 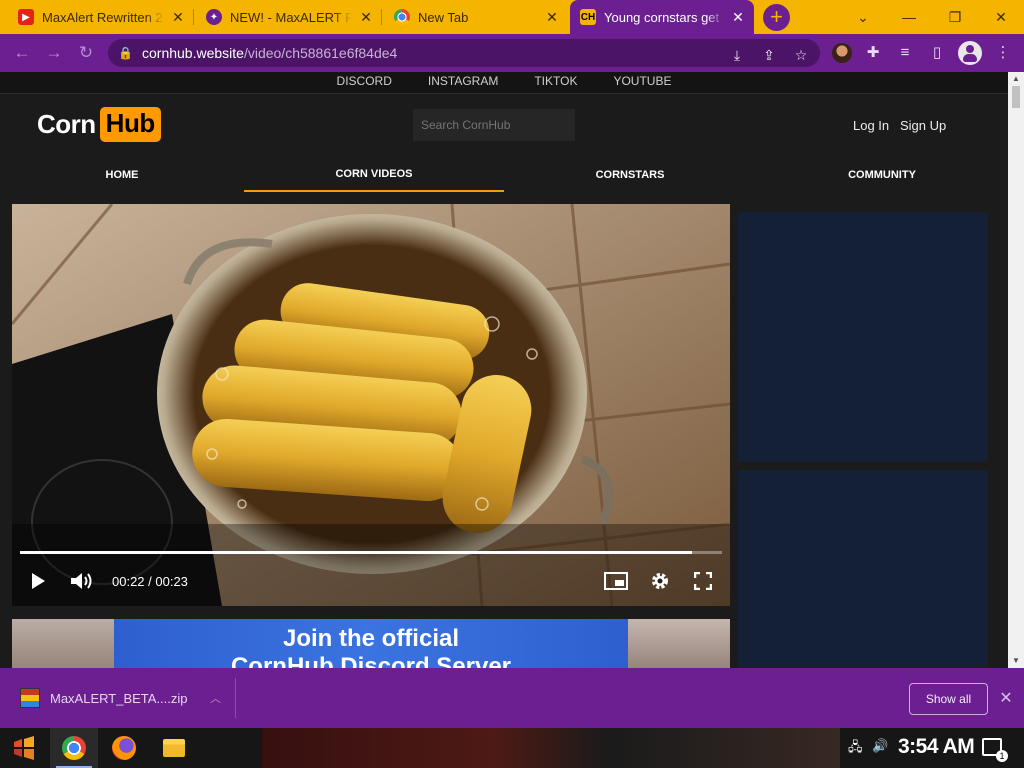 What do you see at coordinates (1016, 78) in the screenshot?
I see `scroll-up-arrow-icon: ▲` at bounding box center [1016, 78].